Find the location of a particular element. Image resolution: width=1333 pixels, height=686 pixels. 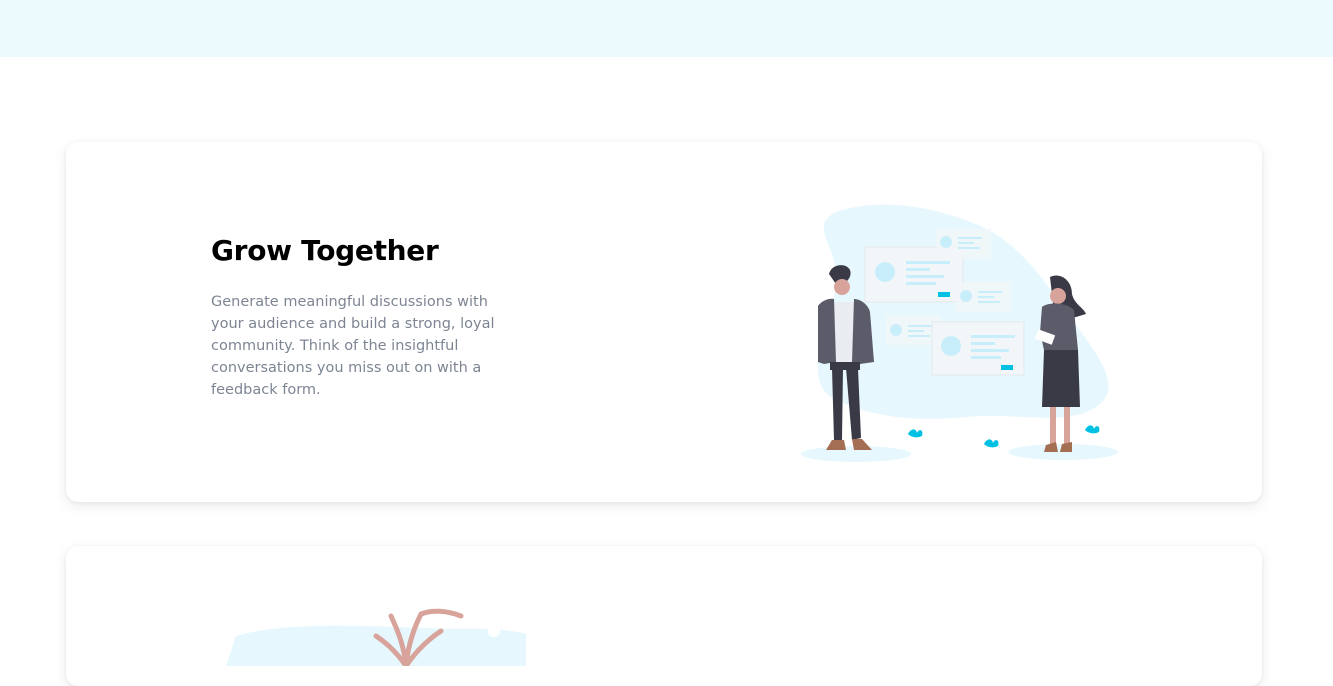

discussion-illustration is located at coordinates (959, 333).